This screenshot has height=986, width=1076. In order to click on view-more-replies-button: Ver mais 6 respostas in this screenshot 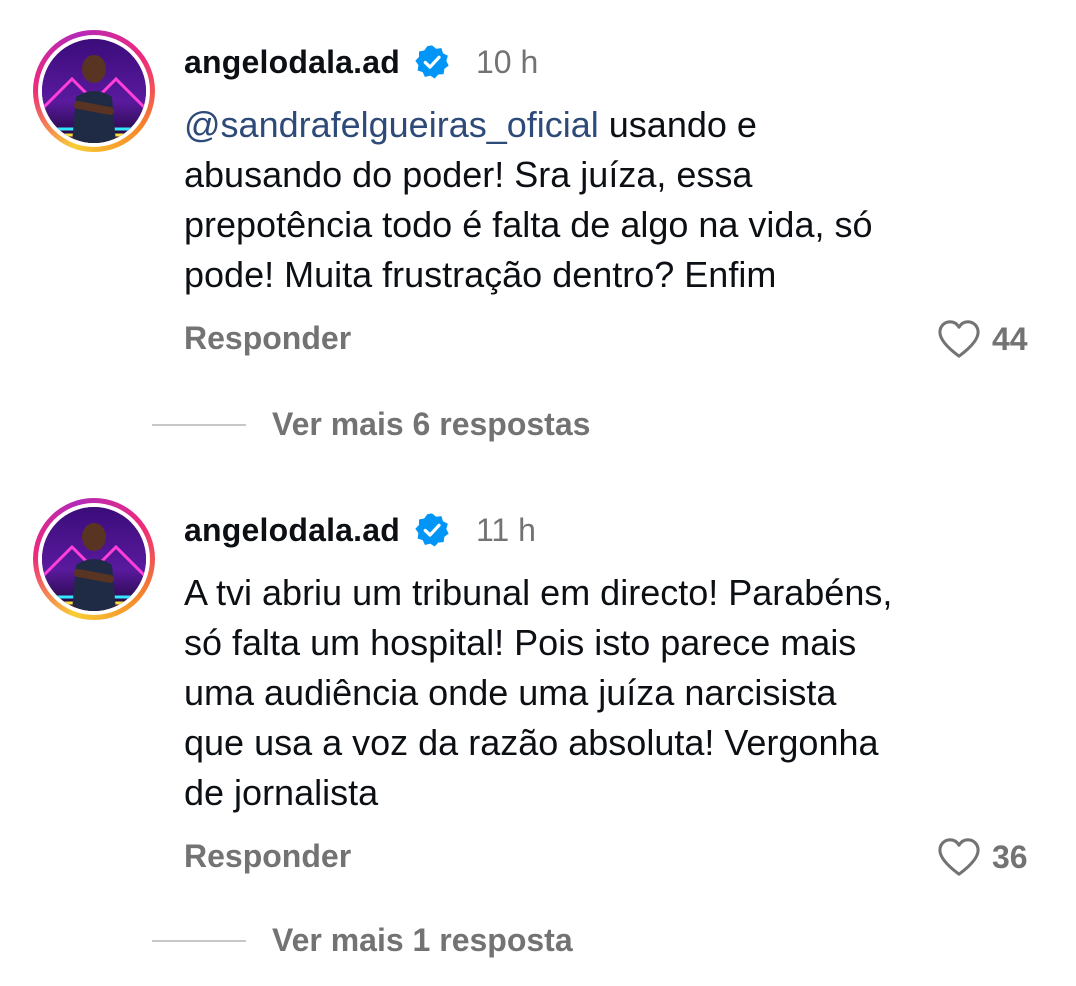, I will do `click(371, 424)`.